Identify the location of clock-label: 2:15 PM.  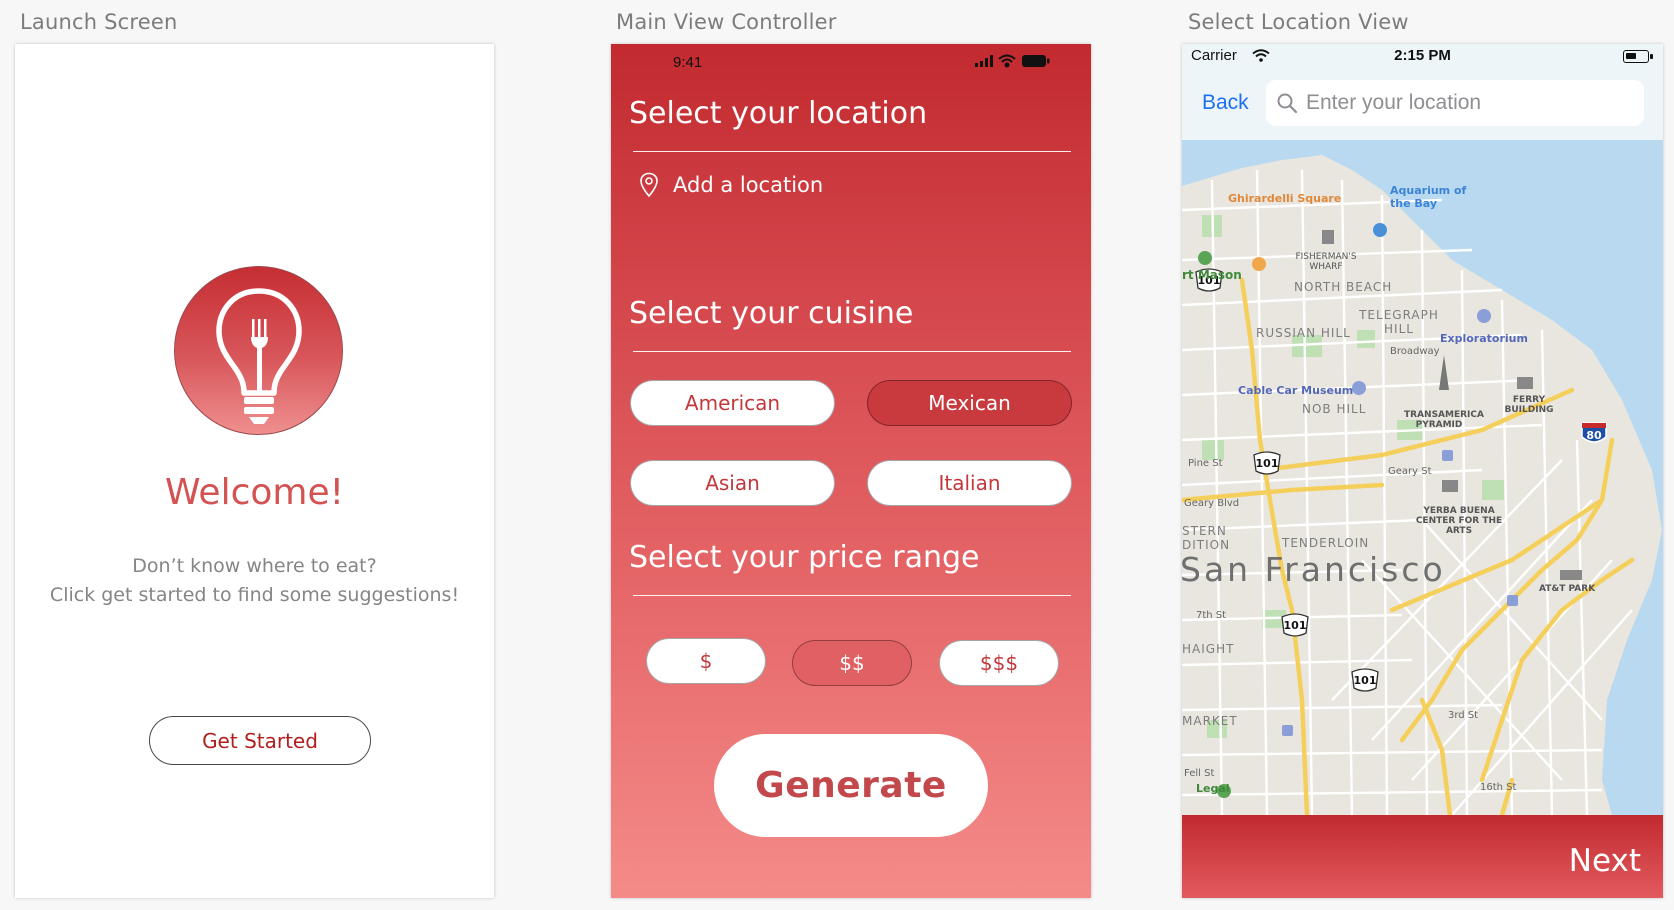
(1422, 55).